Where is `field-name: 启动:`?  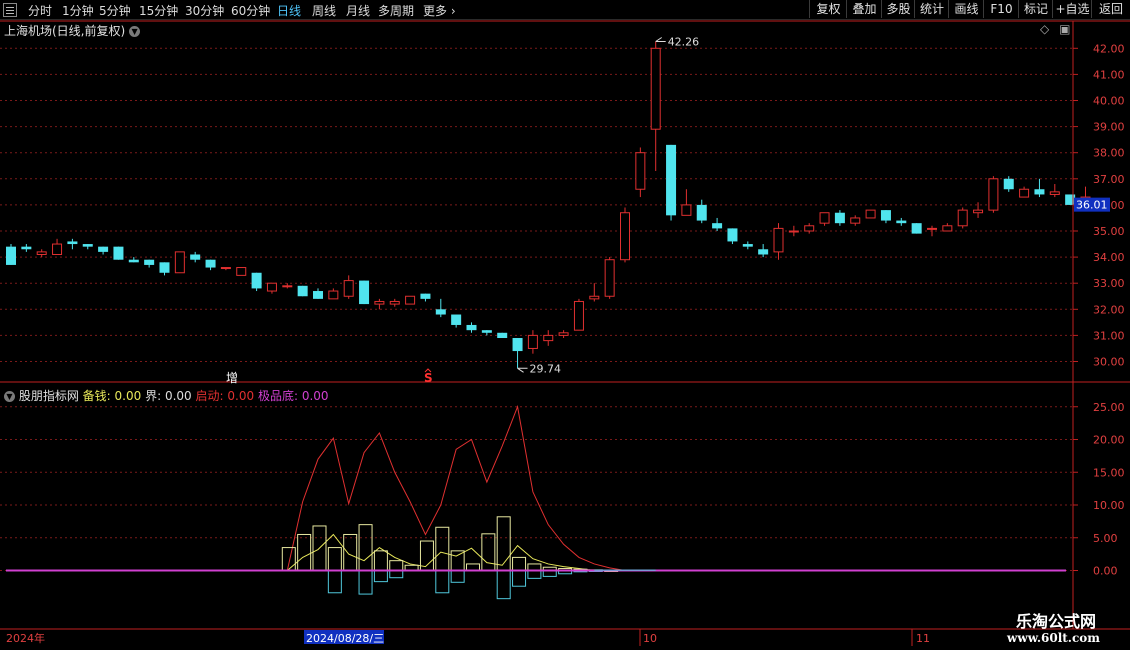 field-name: 启动: is located at coordinates (209, 396).